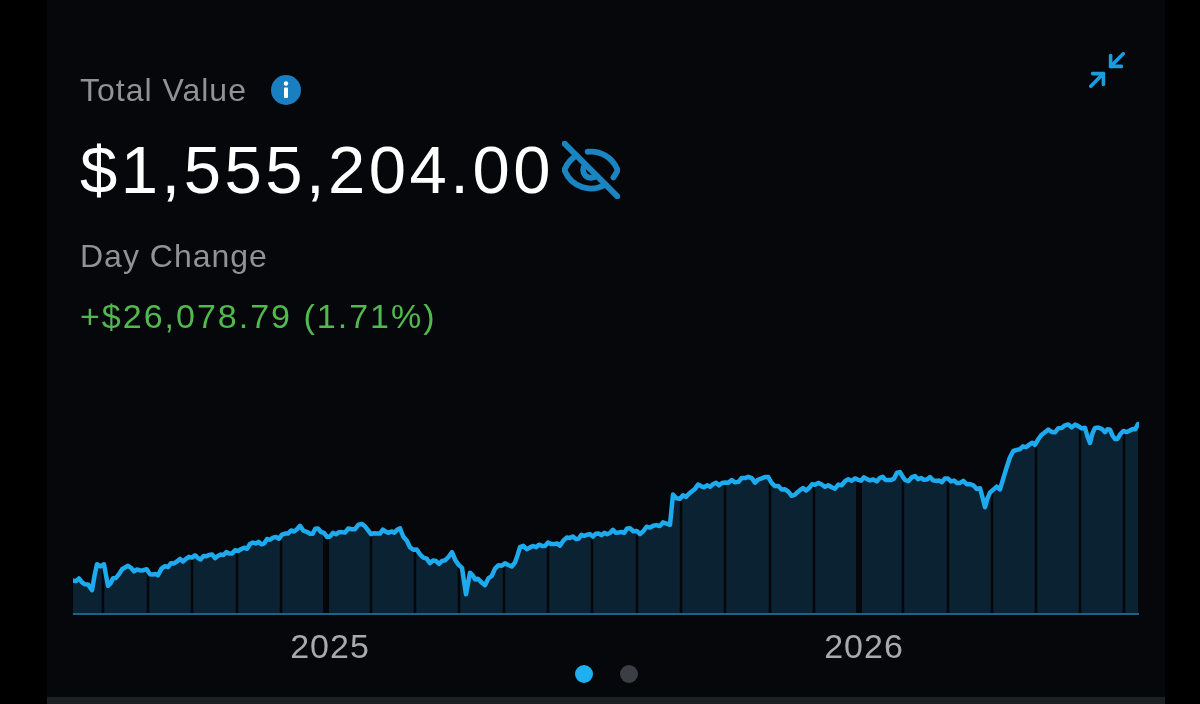  What do you see at coordinates (174, 256) in the screenshot?
I see `day-change-label: Day Change` at bounding box center [174, 256].